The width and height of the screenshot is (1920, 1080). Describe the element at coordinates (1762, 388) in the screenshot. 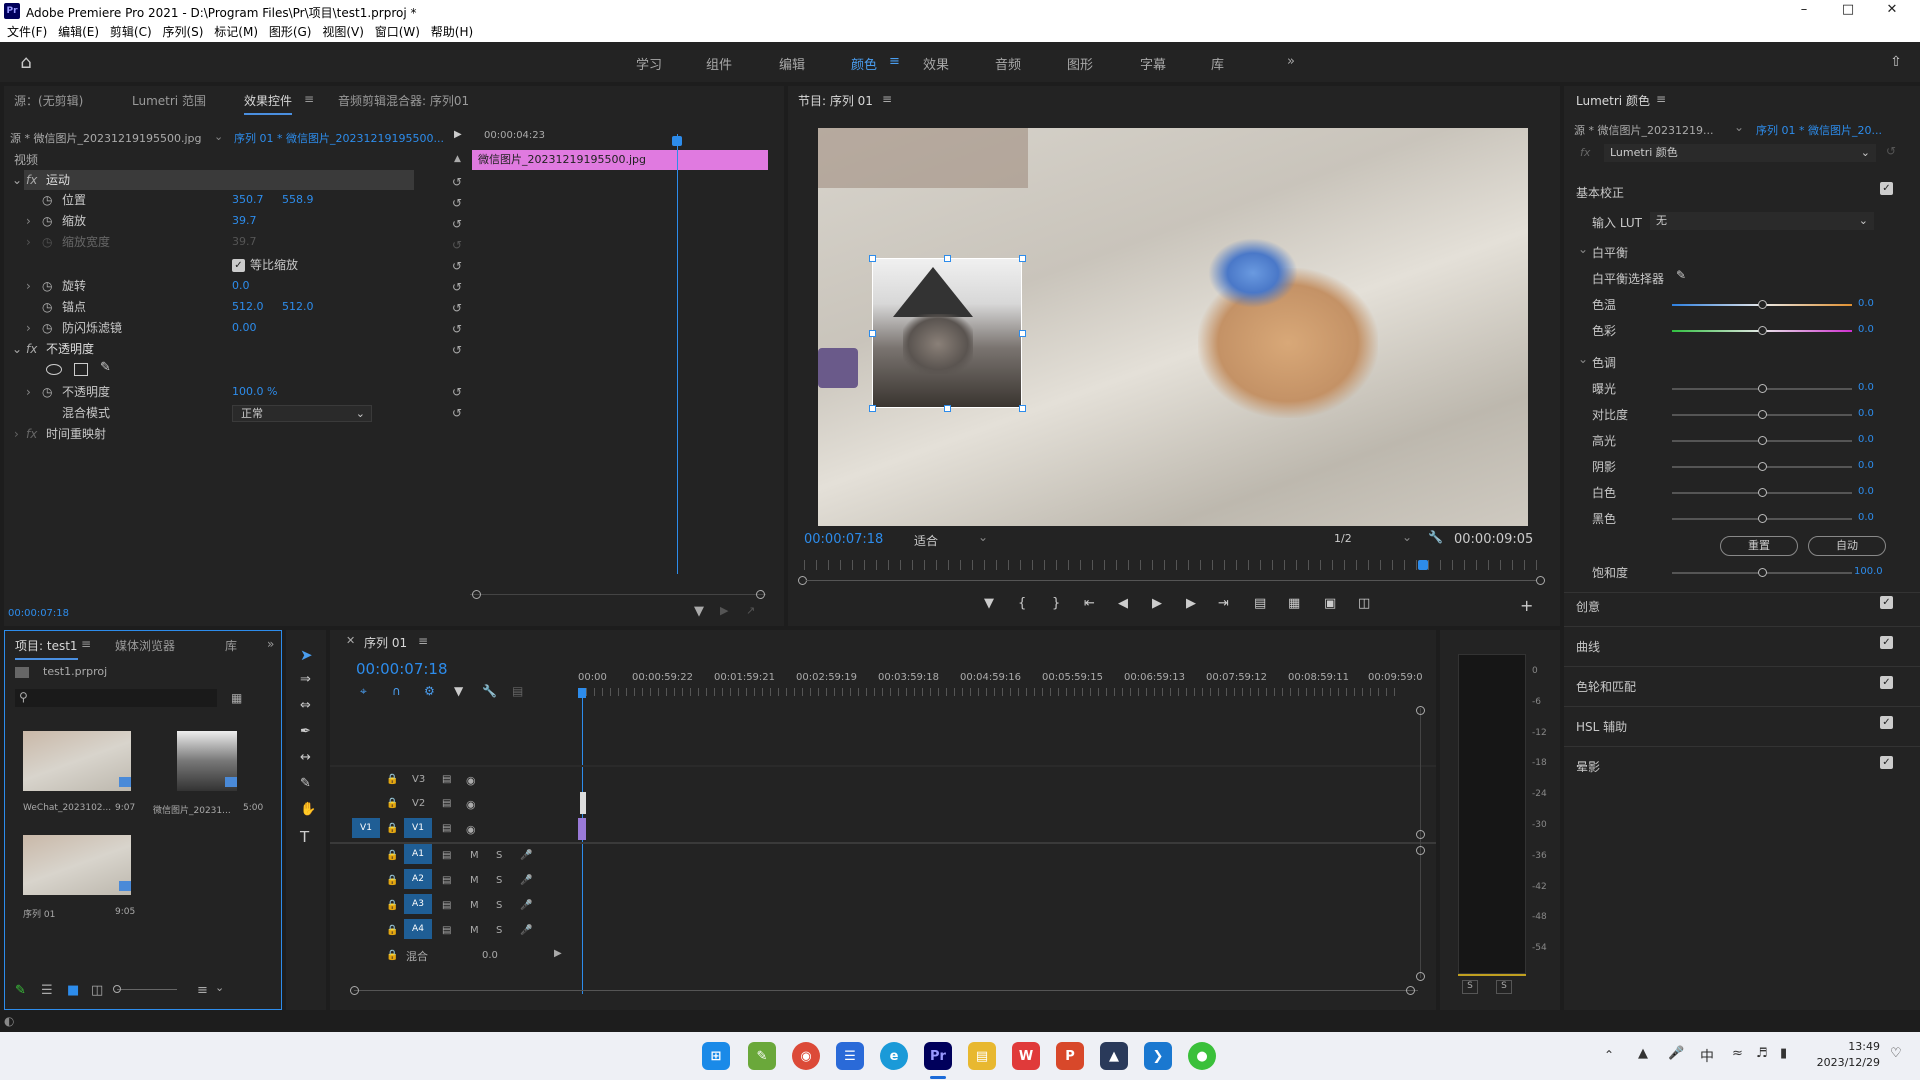

I see `exposure-slider` at that location.